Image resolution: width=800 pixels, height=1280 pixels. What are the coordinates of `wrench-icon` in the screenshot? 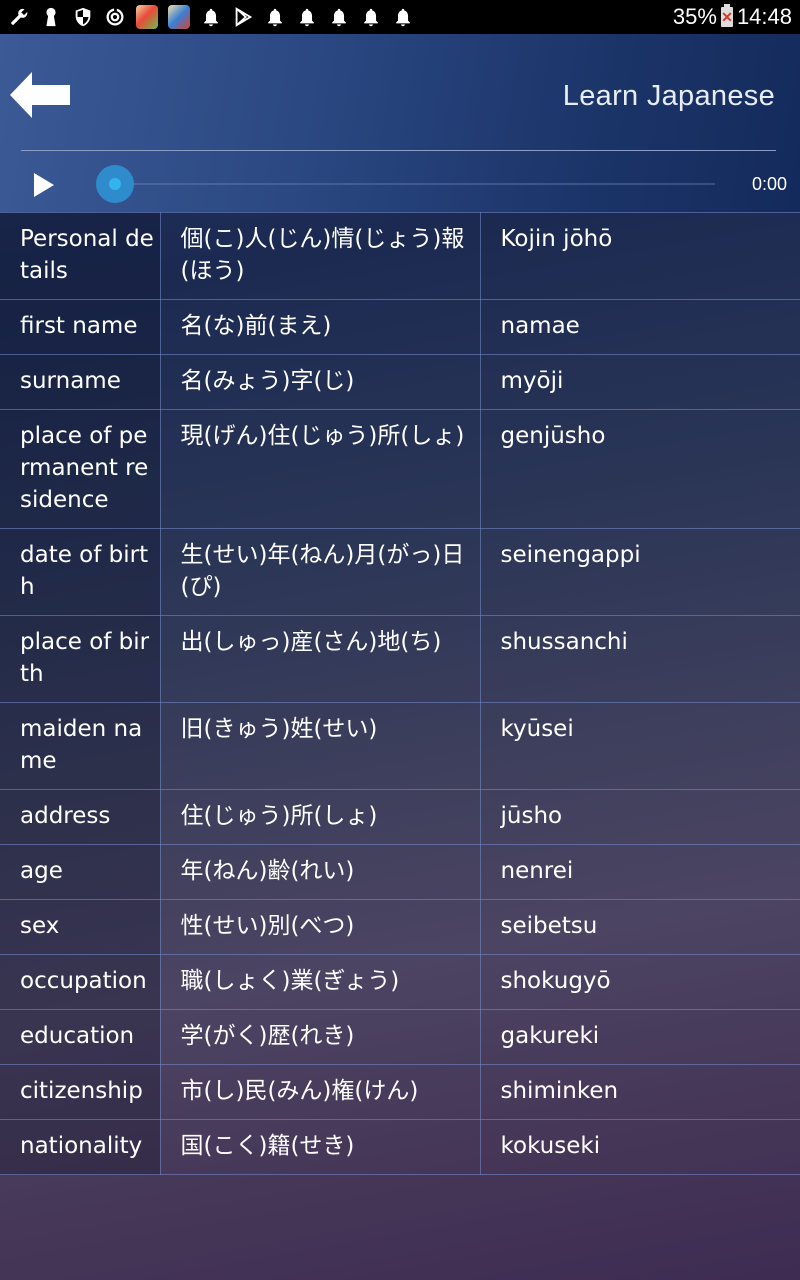 It's located at (19, 17).